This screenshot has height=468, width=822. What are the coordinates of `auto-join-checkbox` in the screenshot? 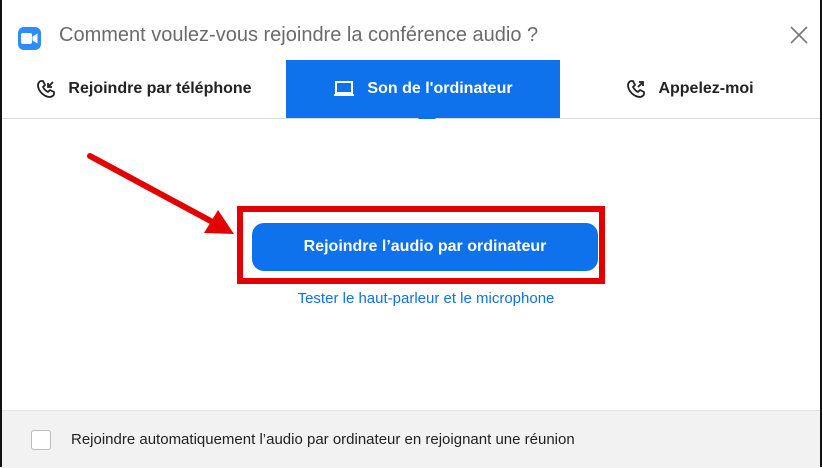 It's located at (41, 440).